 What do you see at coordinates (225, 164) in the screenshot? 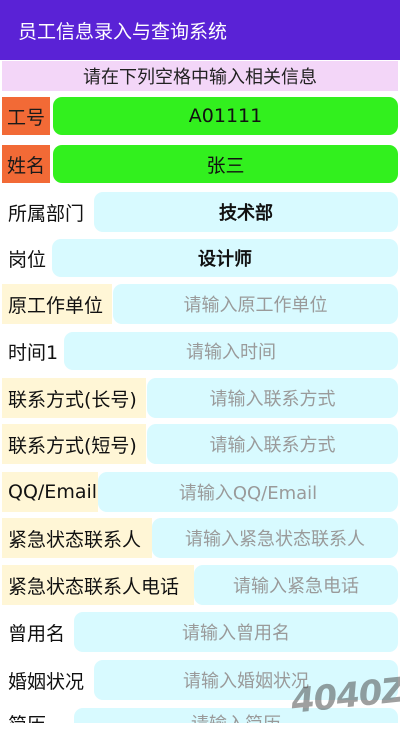
I see `name-input: 张三` at bounding box center [225, 164].